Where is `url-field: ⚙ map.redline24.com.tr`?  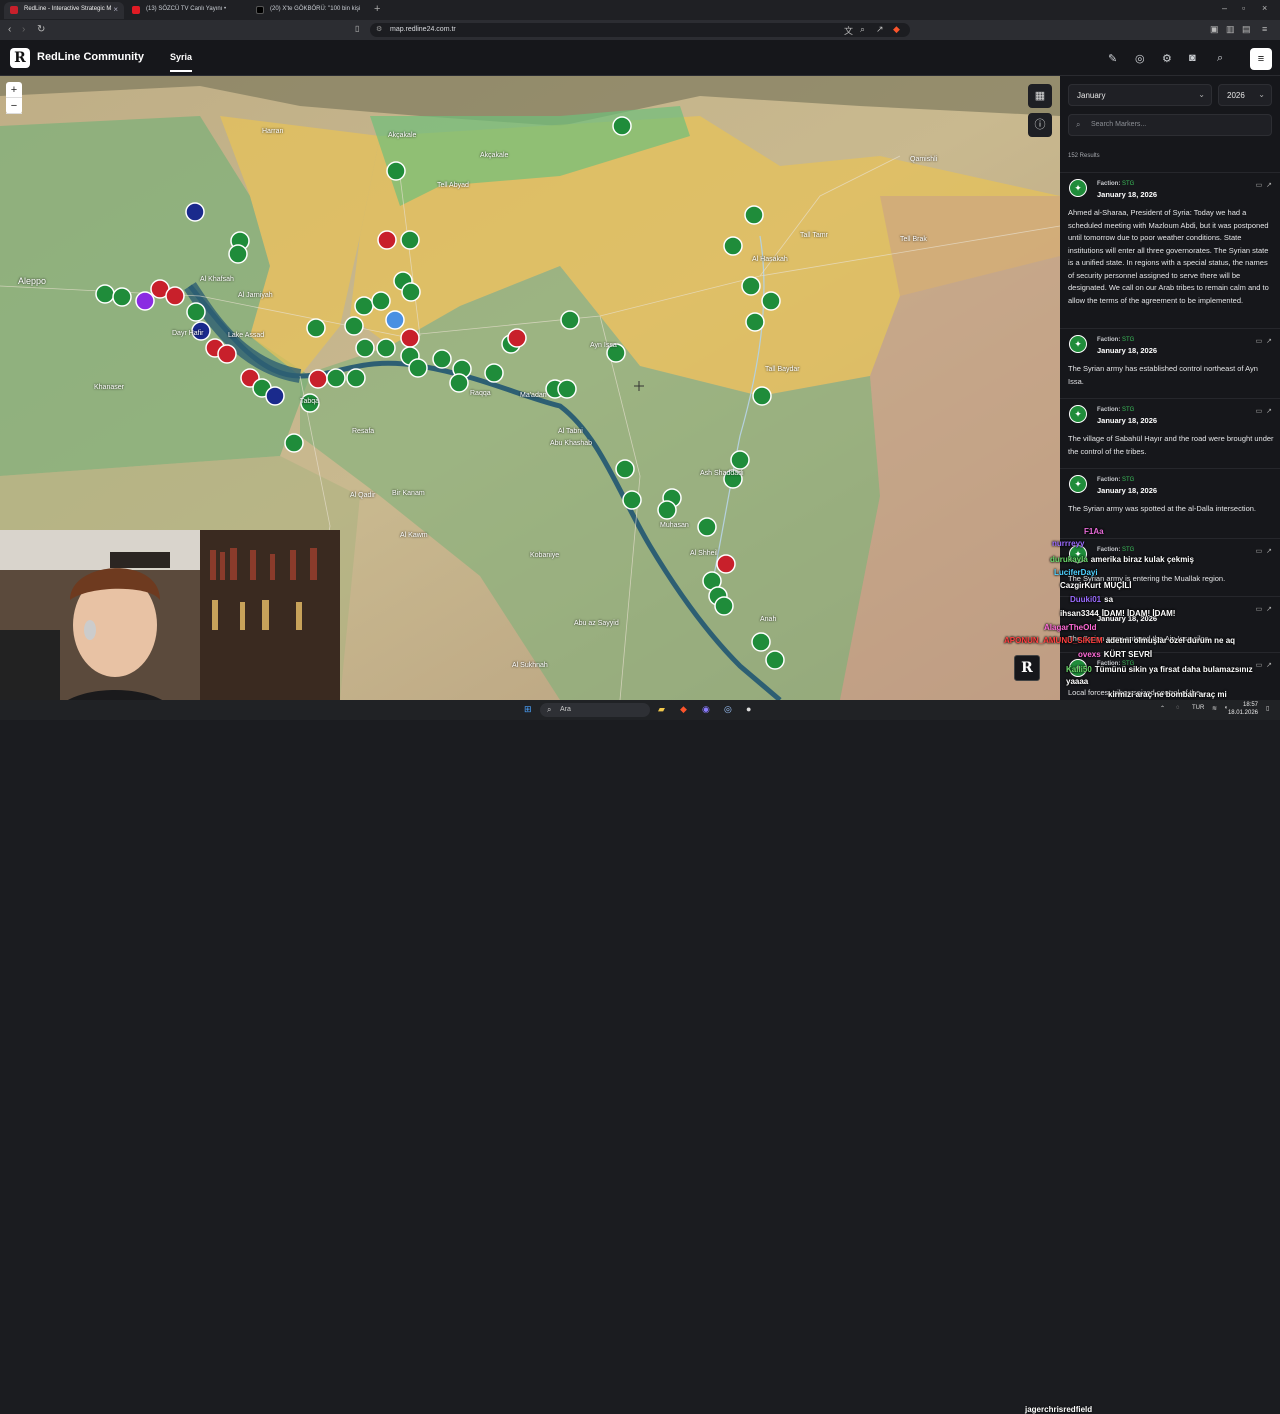
url-field: ⚙ map.redline24.com.tr is located at coordinates (640, 30).